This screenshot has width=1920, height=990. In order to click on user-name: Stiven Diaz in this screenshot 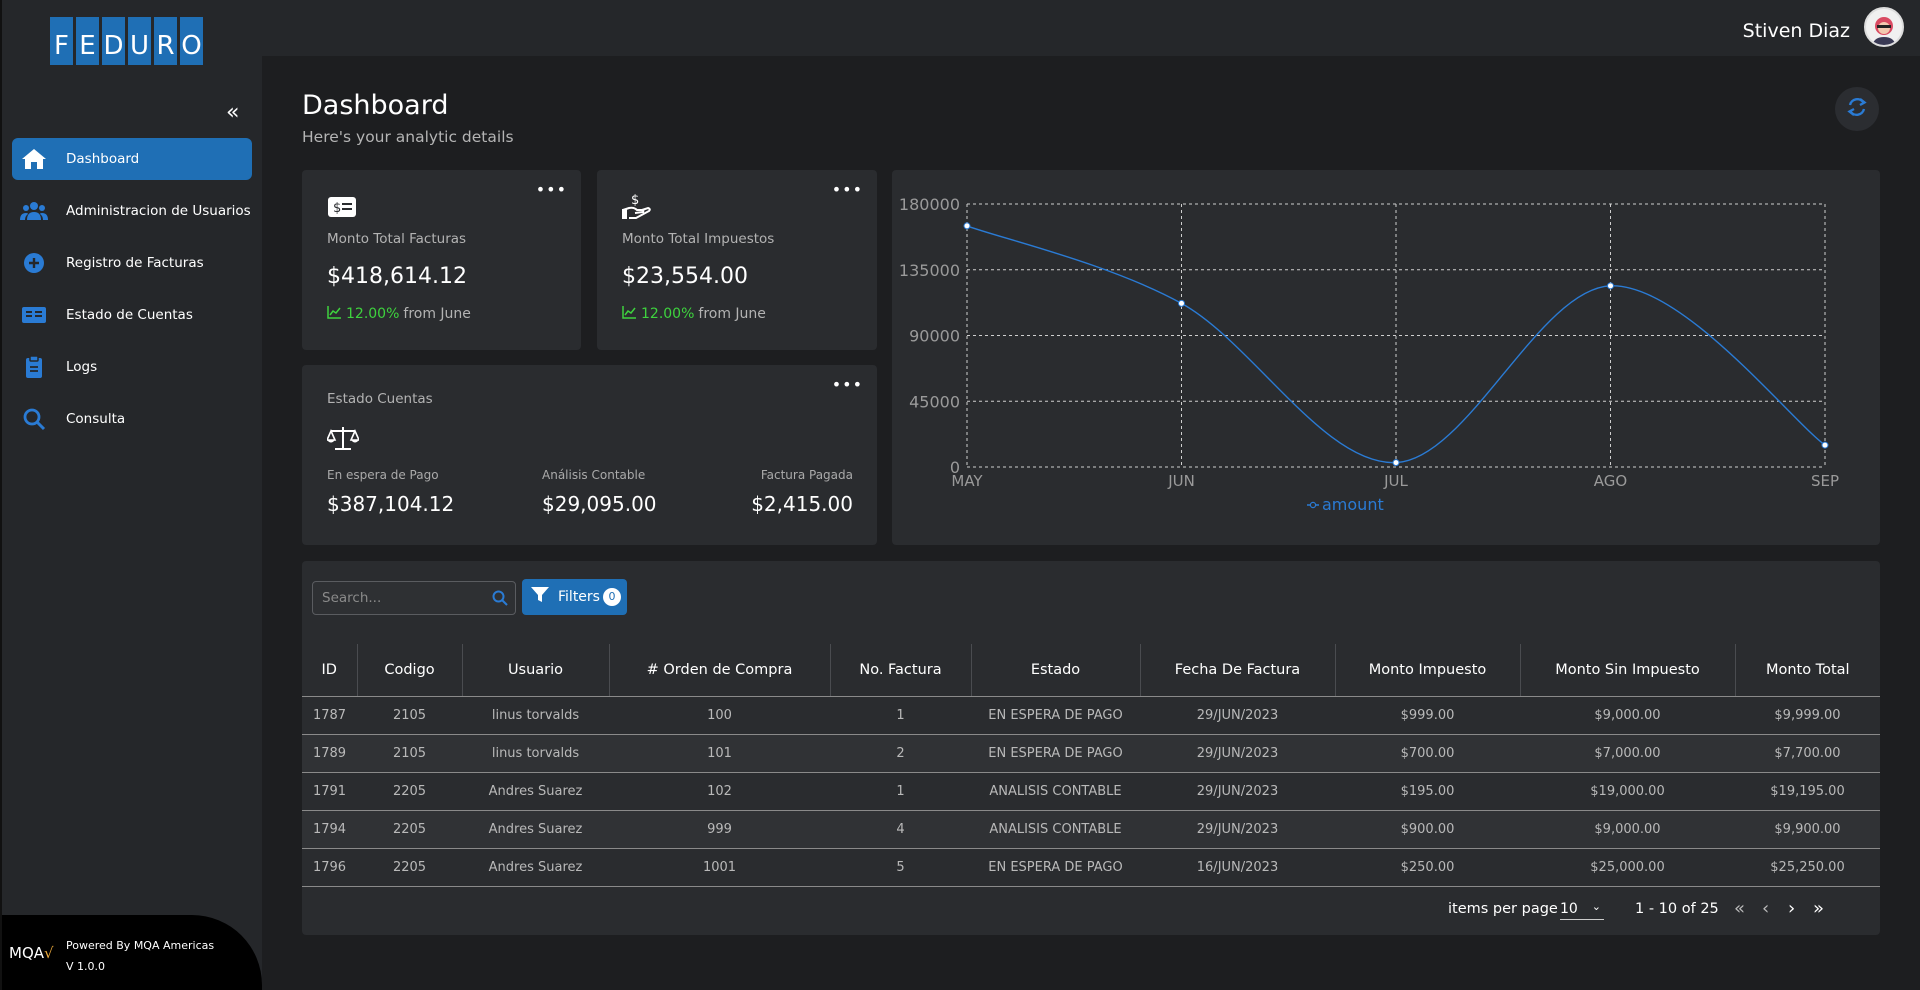, I will do `click(1796, 31)`.